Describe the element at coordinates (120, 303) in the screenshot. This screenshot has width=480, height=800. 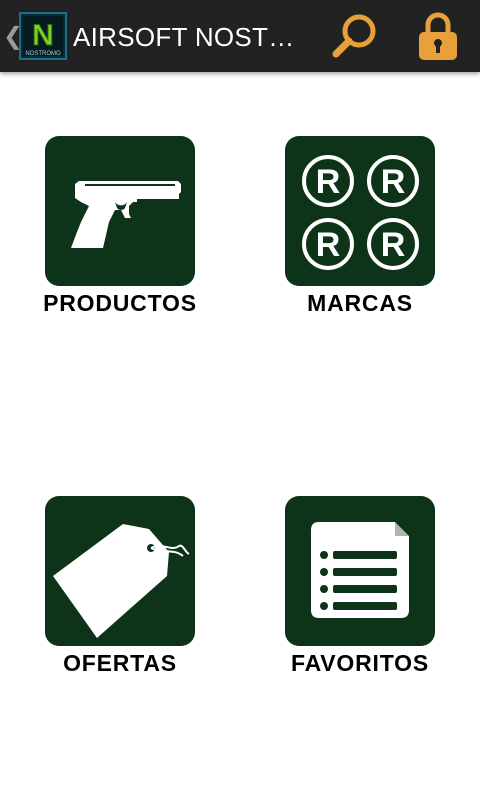
I see `menu-label-productos: PRODUCTOS` at that location.